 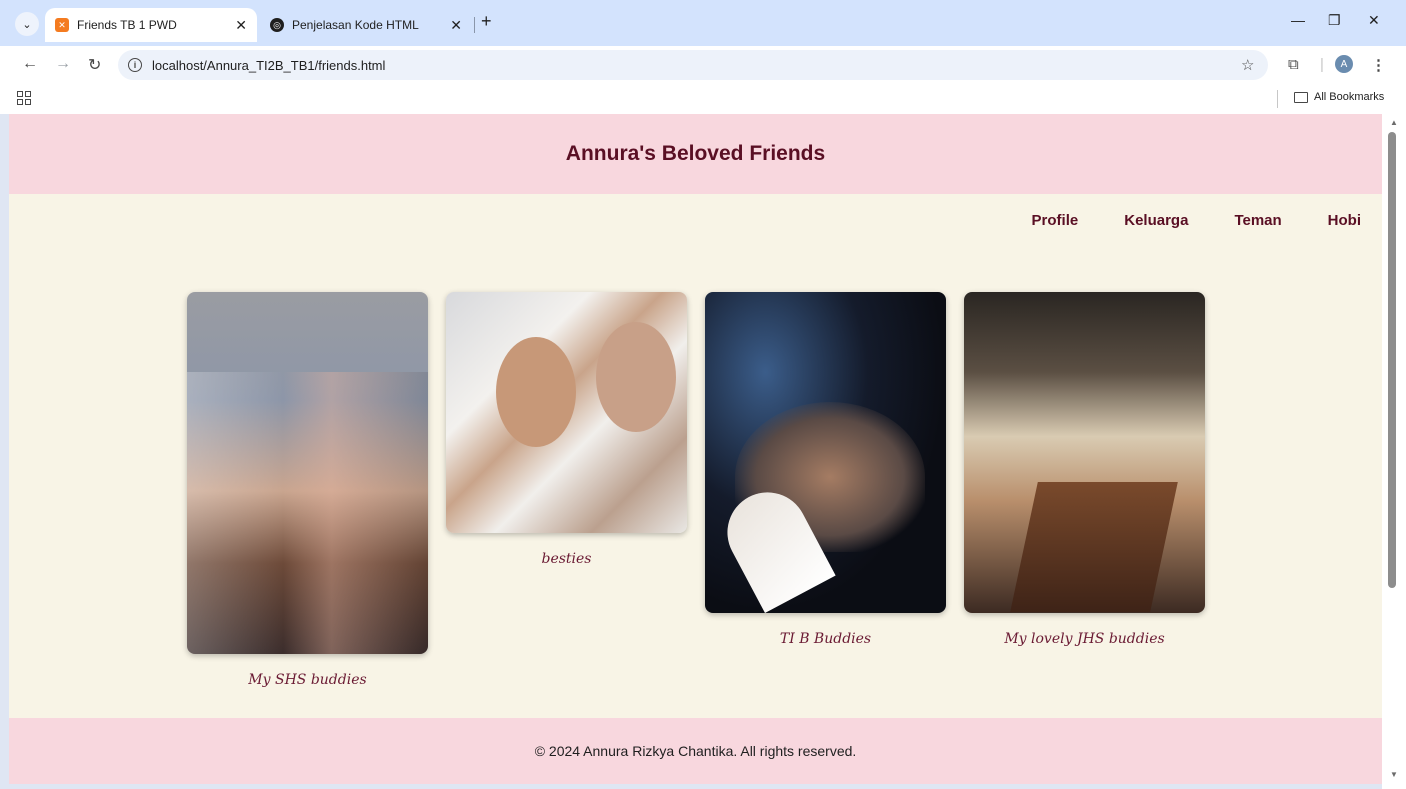 I want to click on gallery-card: TI B Buddies, so click(x=825, y=469).